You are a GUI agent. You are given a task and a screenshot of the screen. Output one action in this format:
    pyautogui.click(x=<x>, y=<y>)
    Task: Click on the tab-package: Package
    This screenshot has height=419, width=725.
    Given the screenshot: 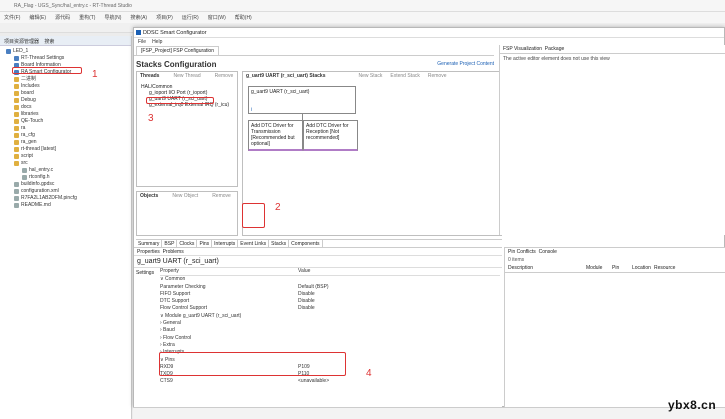 What is the action you would take?
    pyautogui.click(x=554, y=49)
    